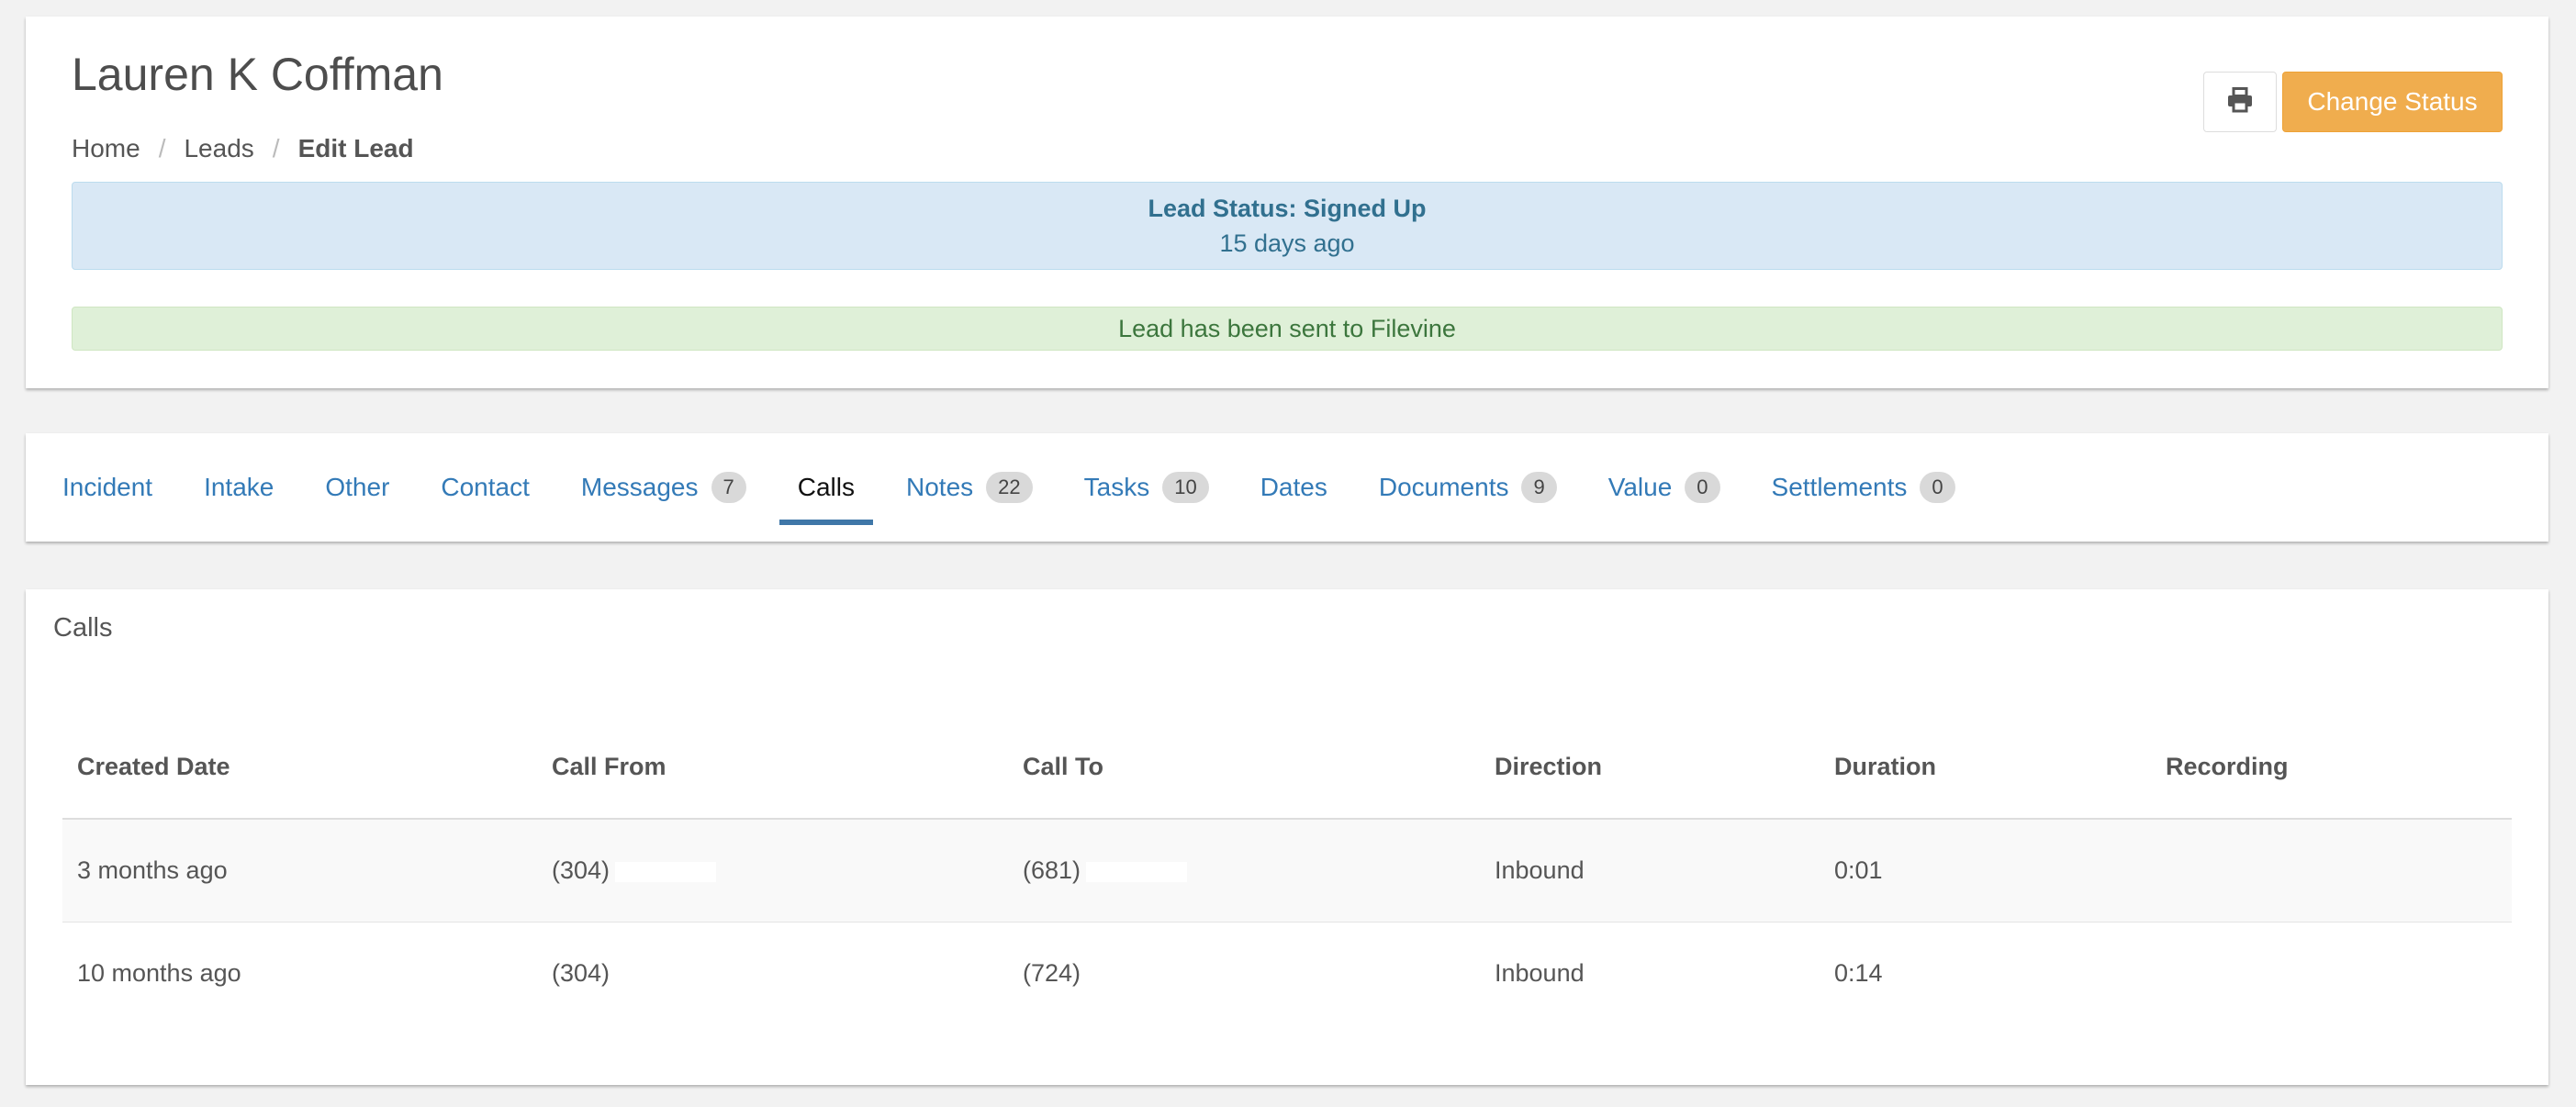 This screenshot has width=2576, height=1107. I want to click on tab-label: Incident, so click(107, 487).